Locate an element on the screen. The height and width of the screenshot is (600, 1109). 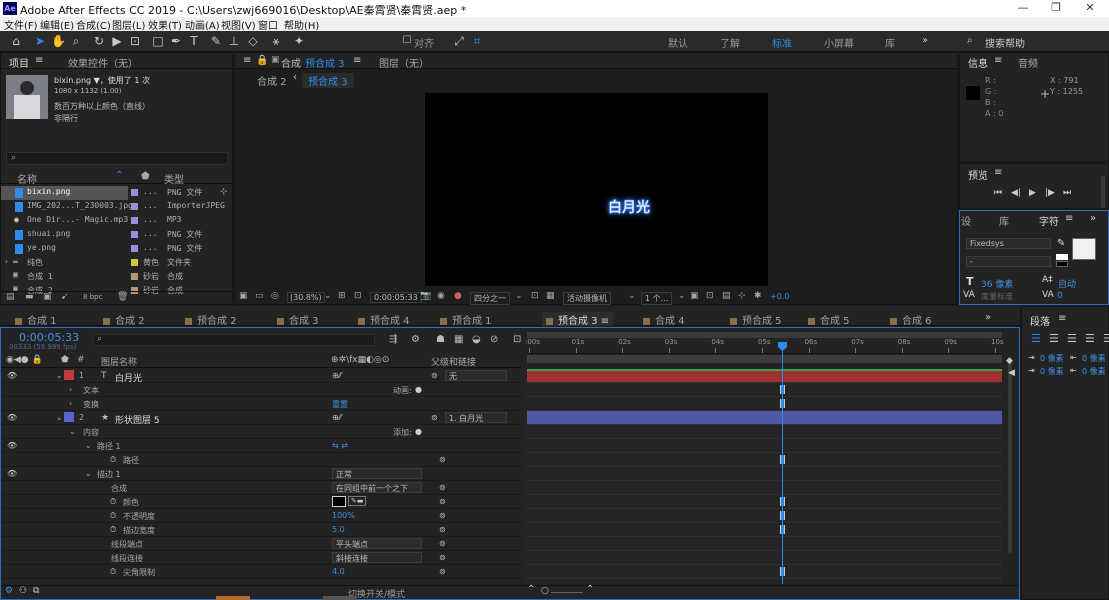
project-search-input: ⌕ is located at coordinates (117, 158).